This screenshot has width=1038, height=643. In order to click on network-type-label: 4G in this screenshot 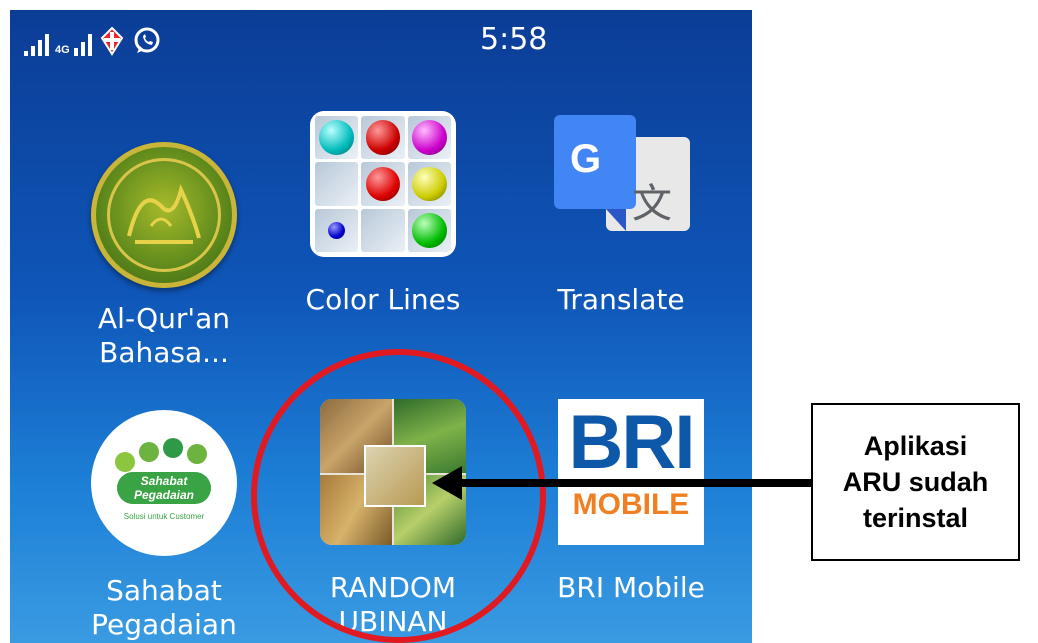, I will do `click(62, 50)`.